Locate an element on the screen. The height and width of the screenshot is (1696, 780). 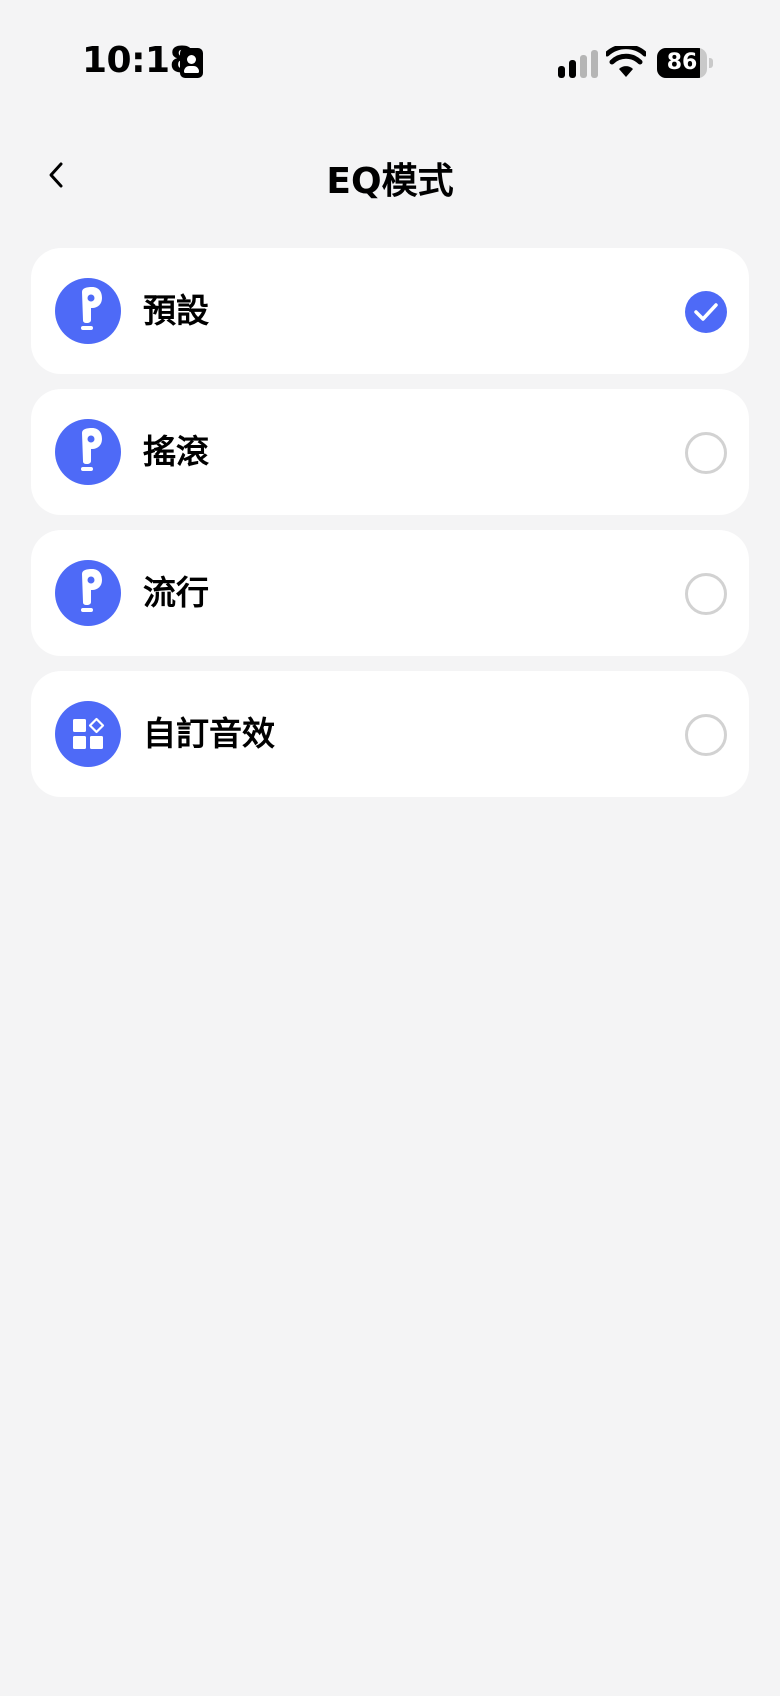
option-label: 自訂音效 is located at coordinates (209, 733).